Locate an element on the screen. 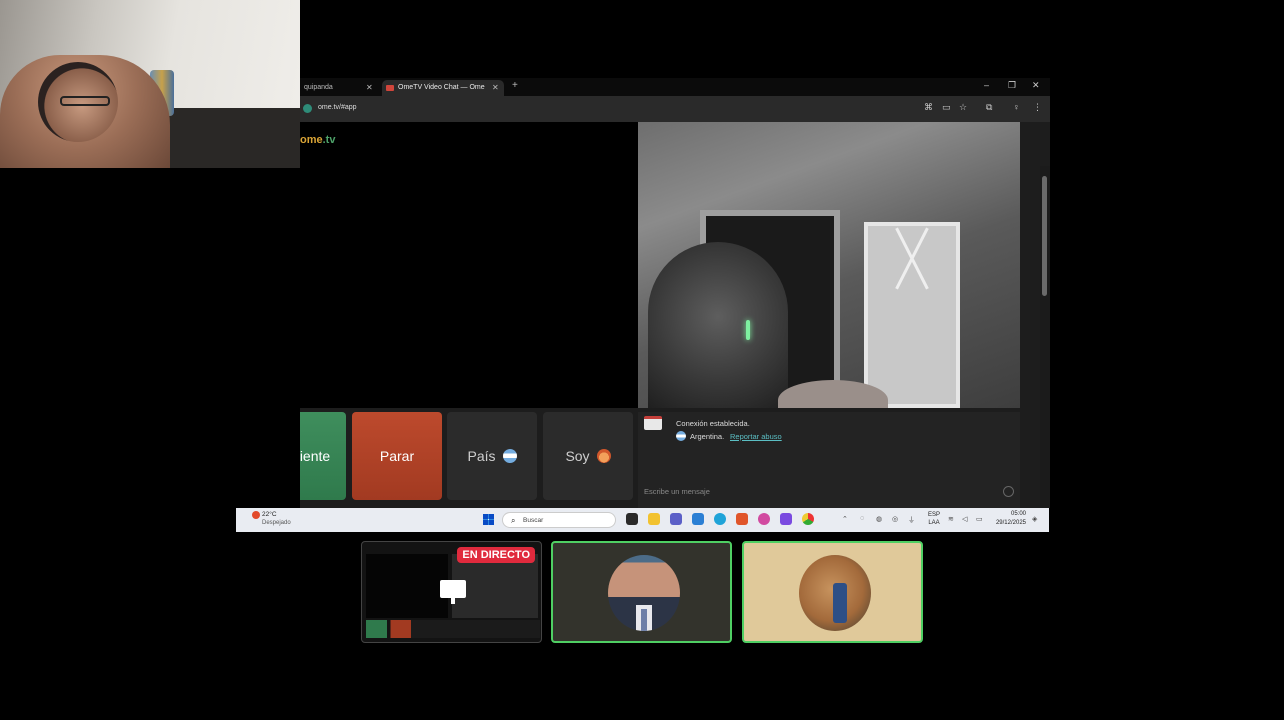 The image size is (1284, 720). restore-icon: ❐ is located at coordinates (1012, 85).